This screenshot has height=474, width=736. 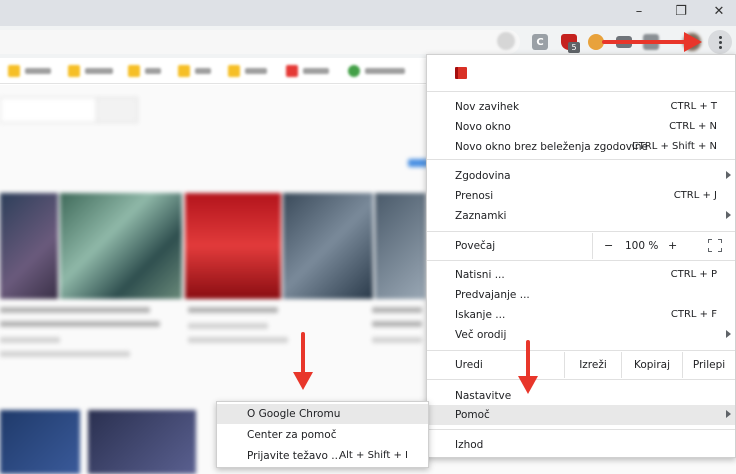 I want to click on menu-item-label: Izhod, so click(x=469, y=445).